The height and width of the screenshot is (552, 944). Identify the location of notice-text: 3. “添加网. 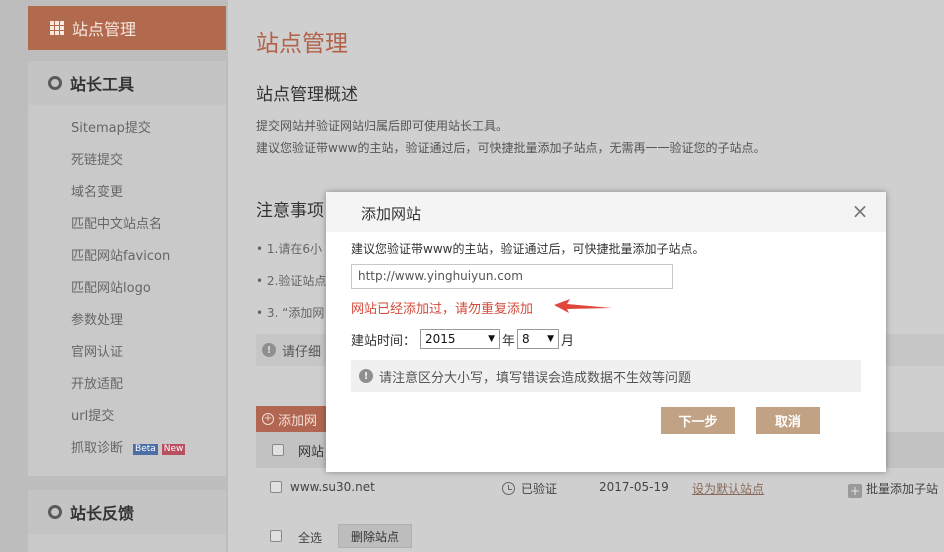
(295, 313).